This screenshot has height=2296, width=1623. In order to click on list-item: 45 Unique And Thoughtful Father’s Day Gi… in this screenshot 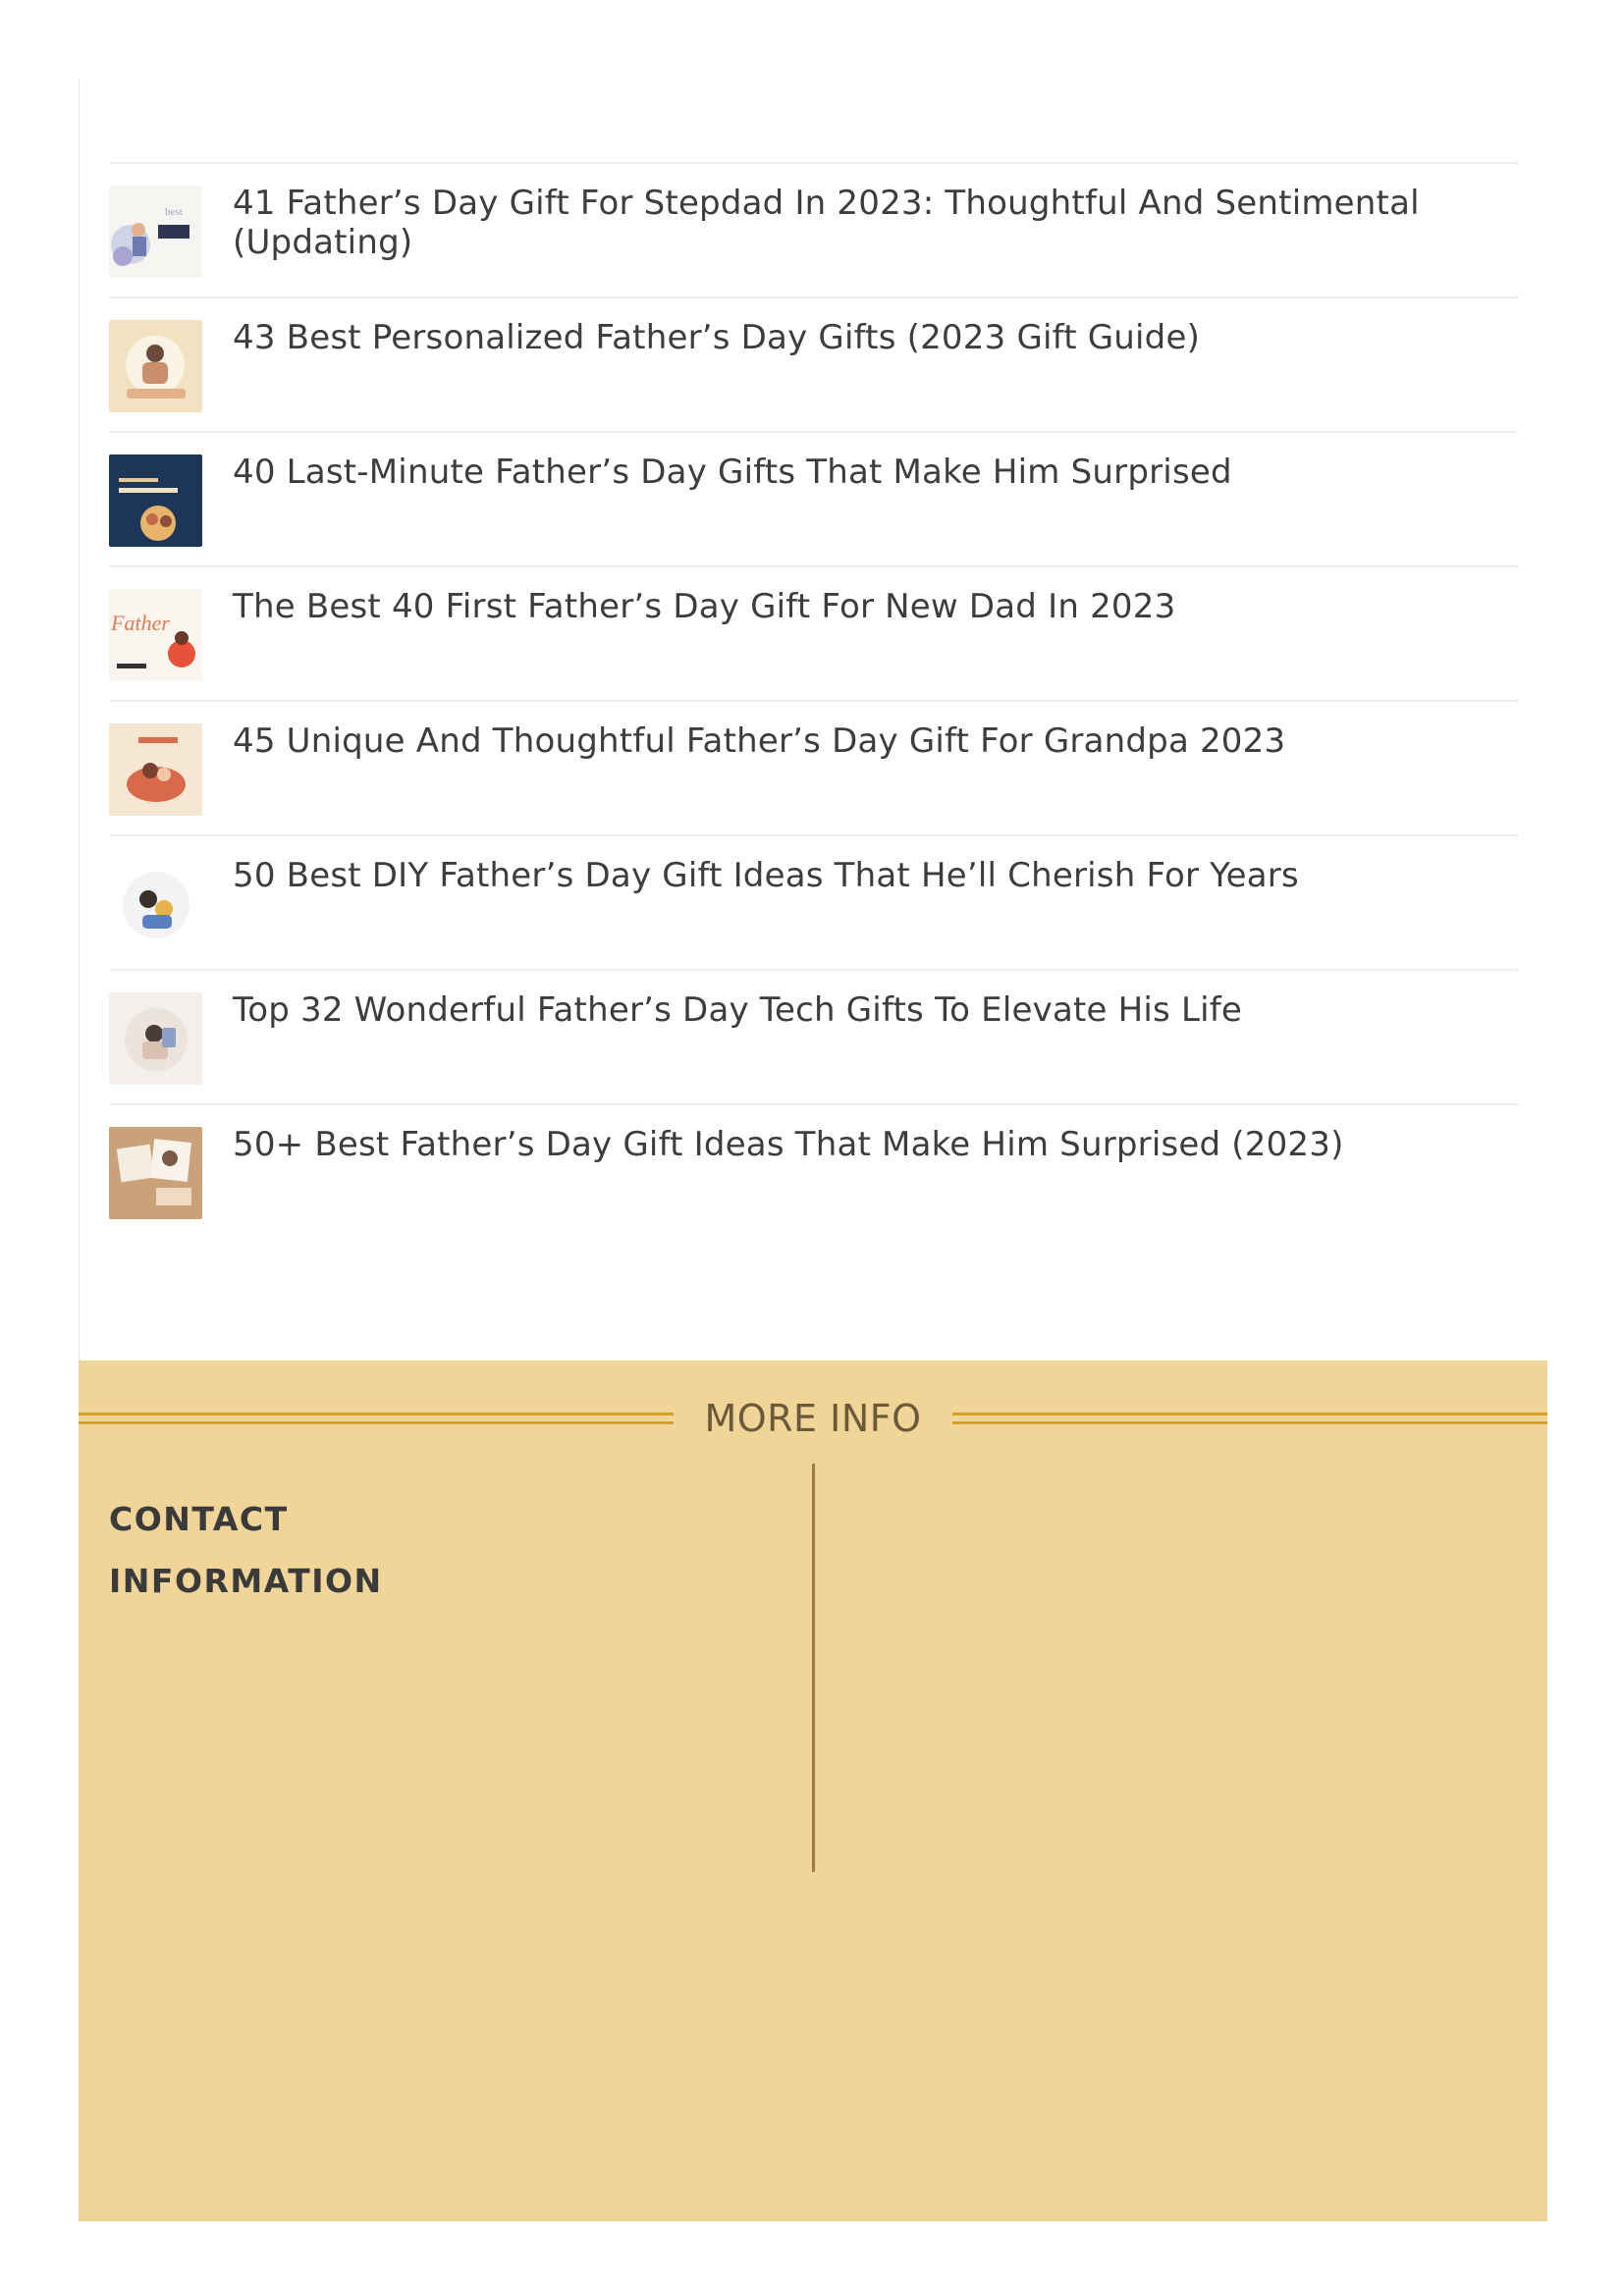, I will do `click(813, 767)`.